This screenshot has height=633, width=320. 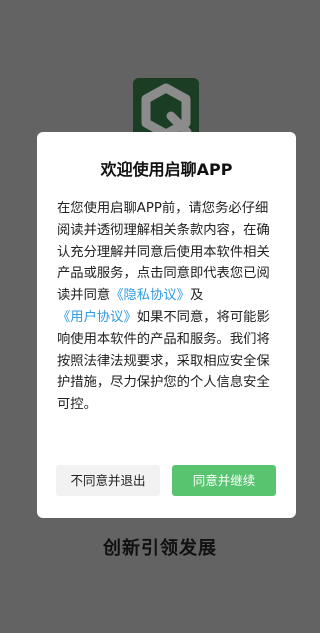 What do you see at coordinates (97, 317) in the screenshot?
I see `user-agreement-link: 《用户协议》` at bounding box center [97, 317].